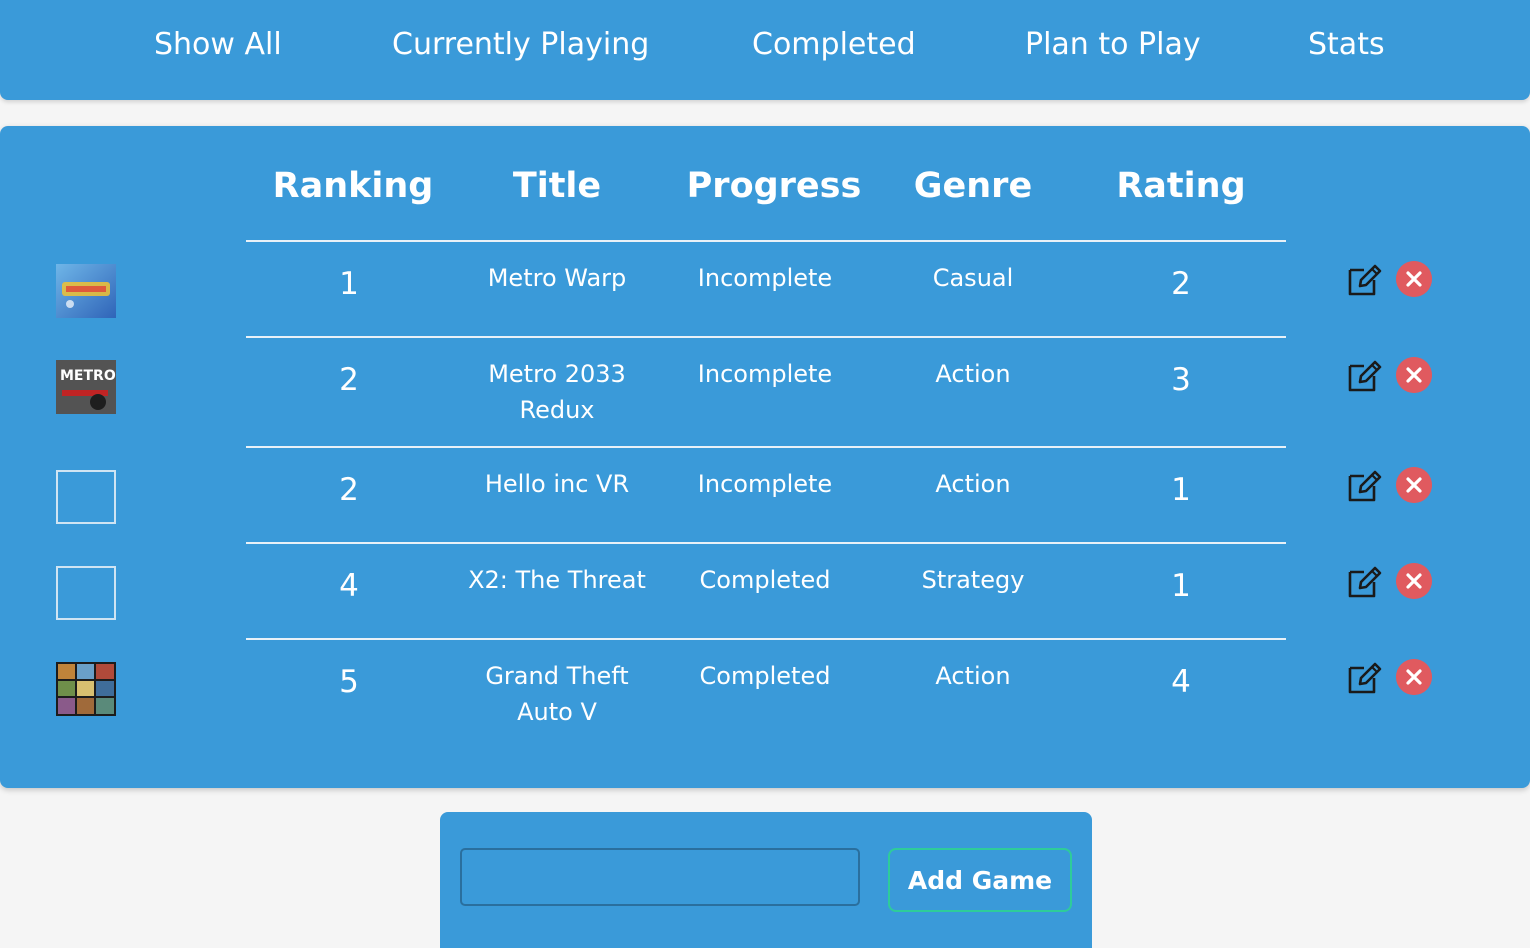 Image resolution: width=1530 pixels, height=948 pixels. What do you see at coordinates (557, 278) in the screenshot?
I see `title-cell: Metro Warp` at bounding box center [557, 278].